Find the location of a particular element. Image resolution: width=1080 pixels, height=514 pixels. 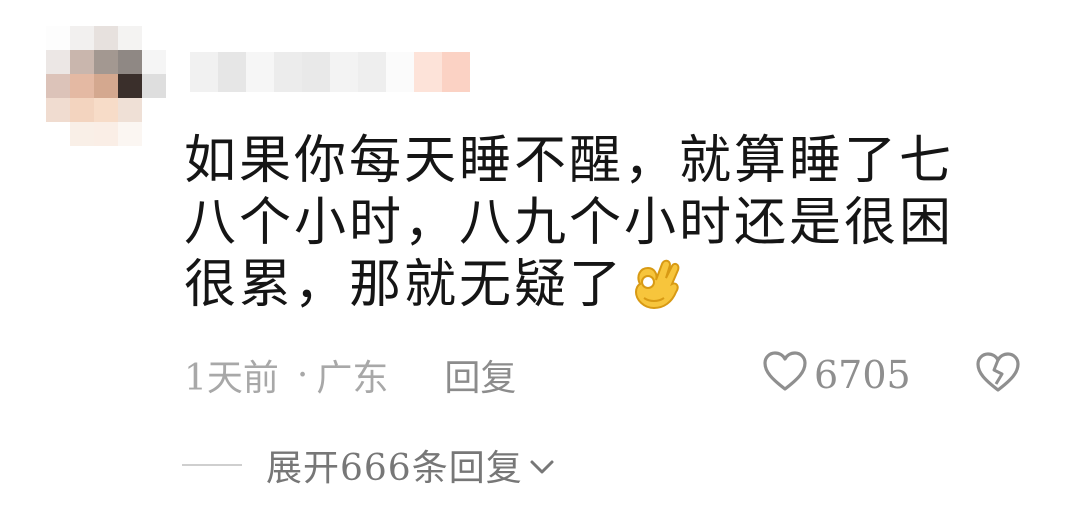

broken-heart-icon is located at coordinates (998, 375).